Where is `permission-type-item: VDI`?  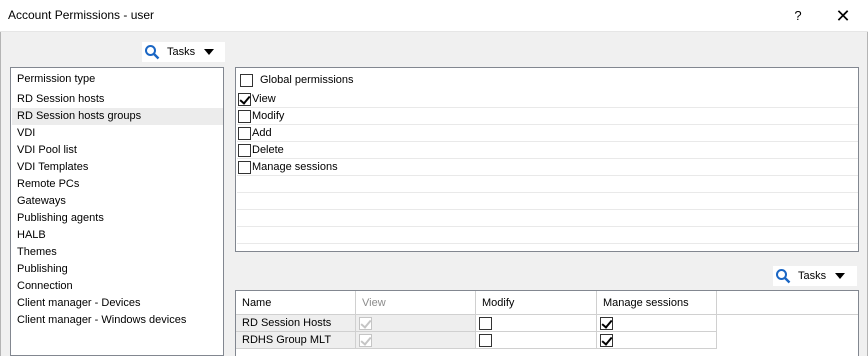
permission-type-item: VDI is located at coordinates (117, 133).